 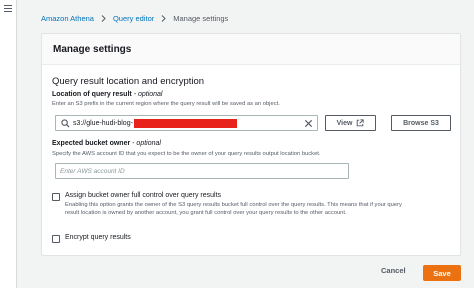 I want to click on aws-account-id-field, so click(x=202, y=171).